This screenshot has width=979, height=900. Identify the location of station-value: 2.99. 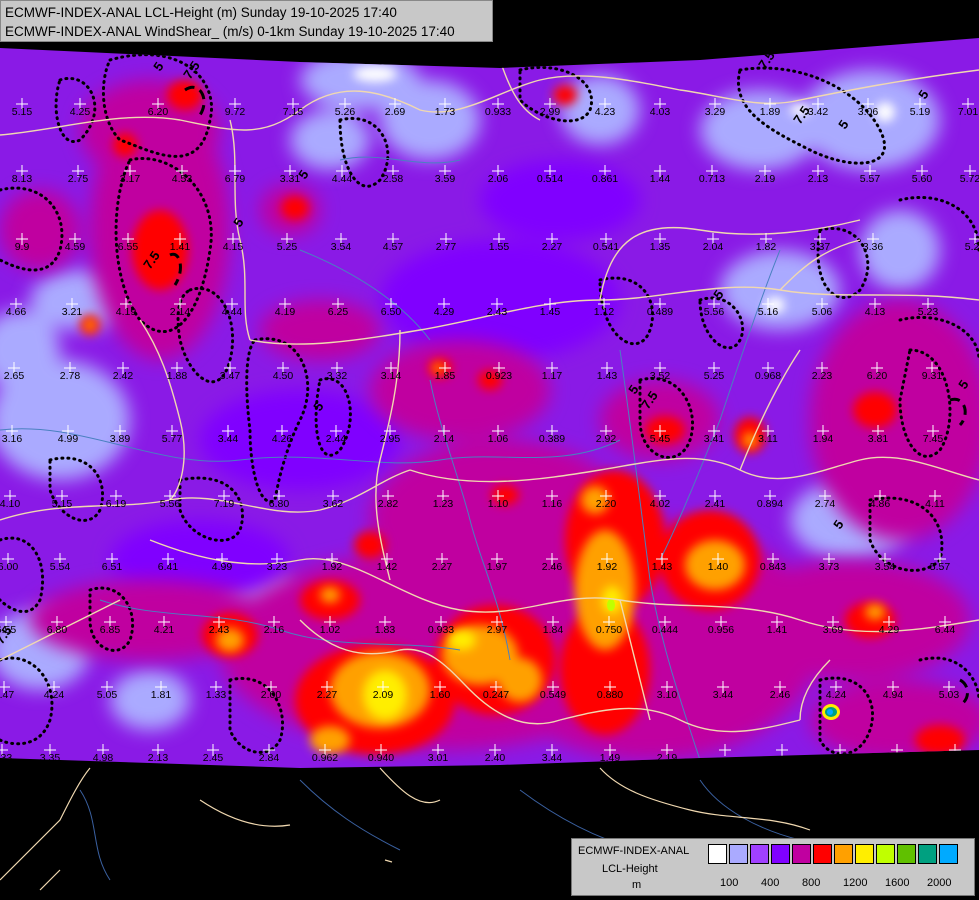
(550, 112).